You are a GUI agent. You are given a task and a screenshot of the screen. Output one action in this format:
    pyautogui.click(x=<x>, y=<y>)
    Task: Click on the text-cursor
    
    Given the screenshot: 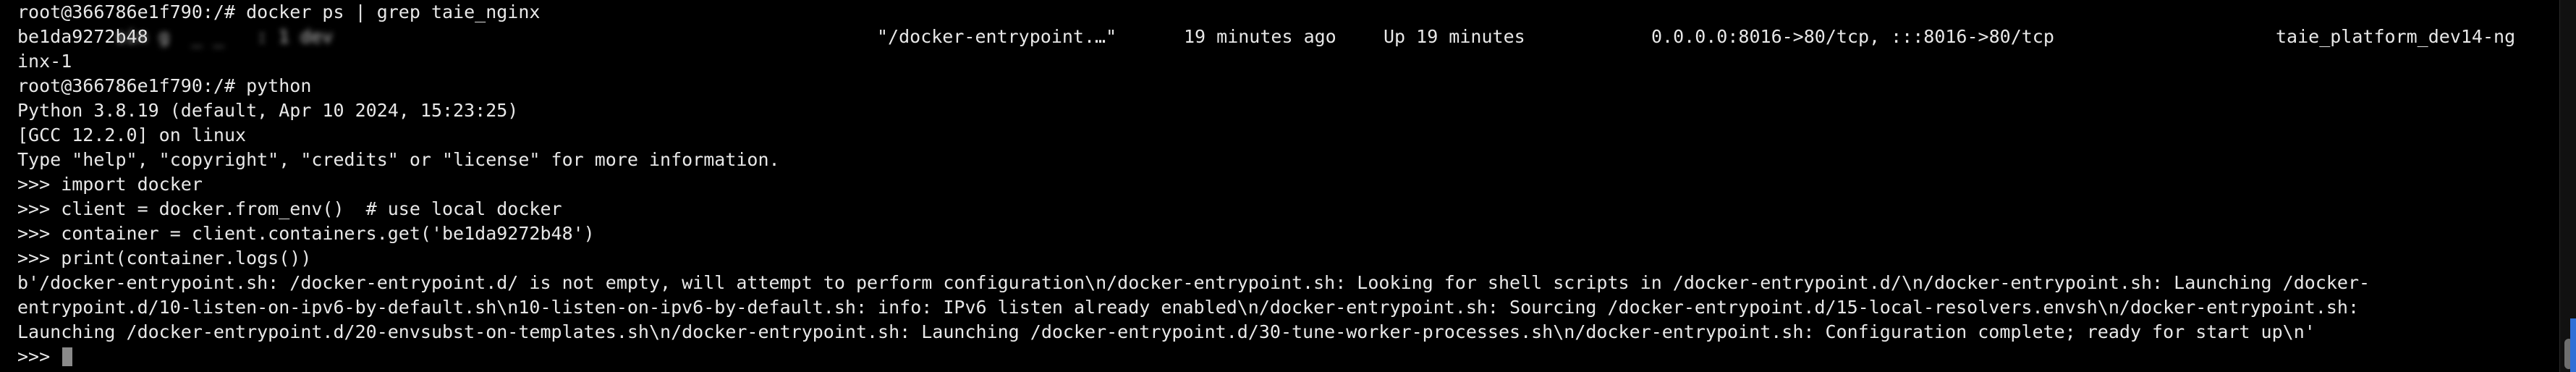 What is the action you would take?
    pyautogui.click(x=67, y=356)
    